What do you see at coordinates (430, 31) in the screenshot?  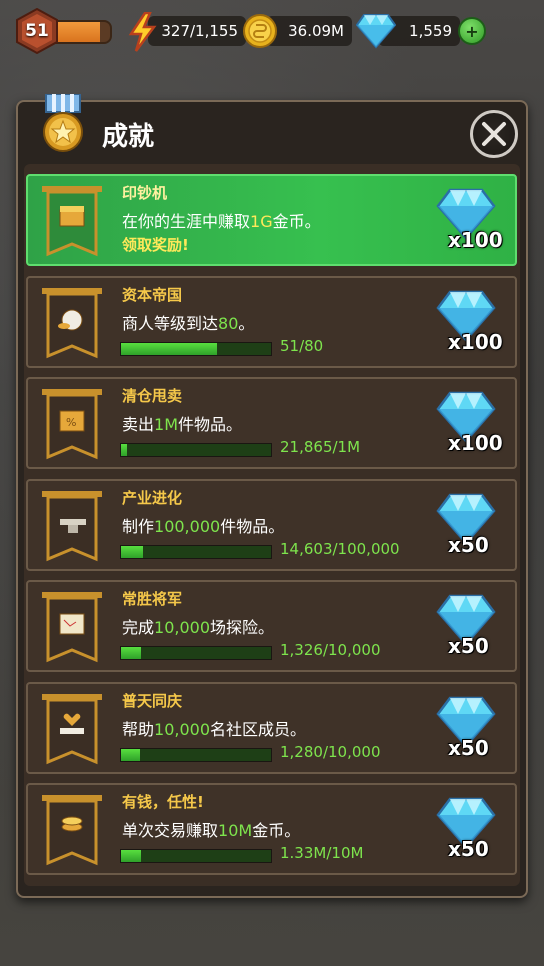 I see `gem-value: 1,559` at bounding box center [430, 31].